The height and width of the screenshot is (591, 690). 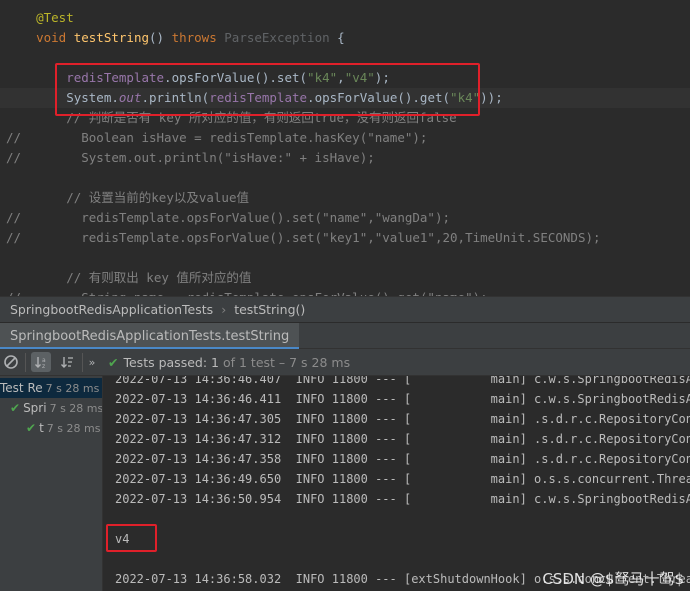 I want to click on expand-more-icon: », so click(x=92, y=362).